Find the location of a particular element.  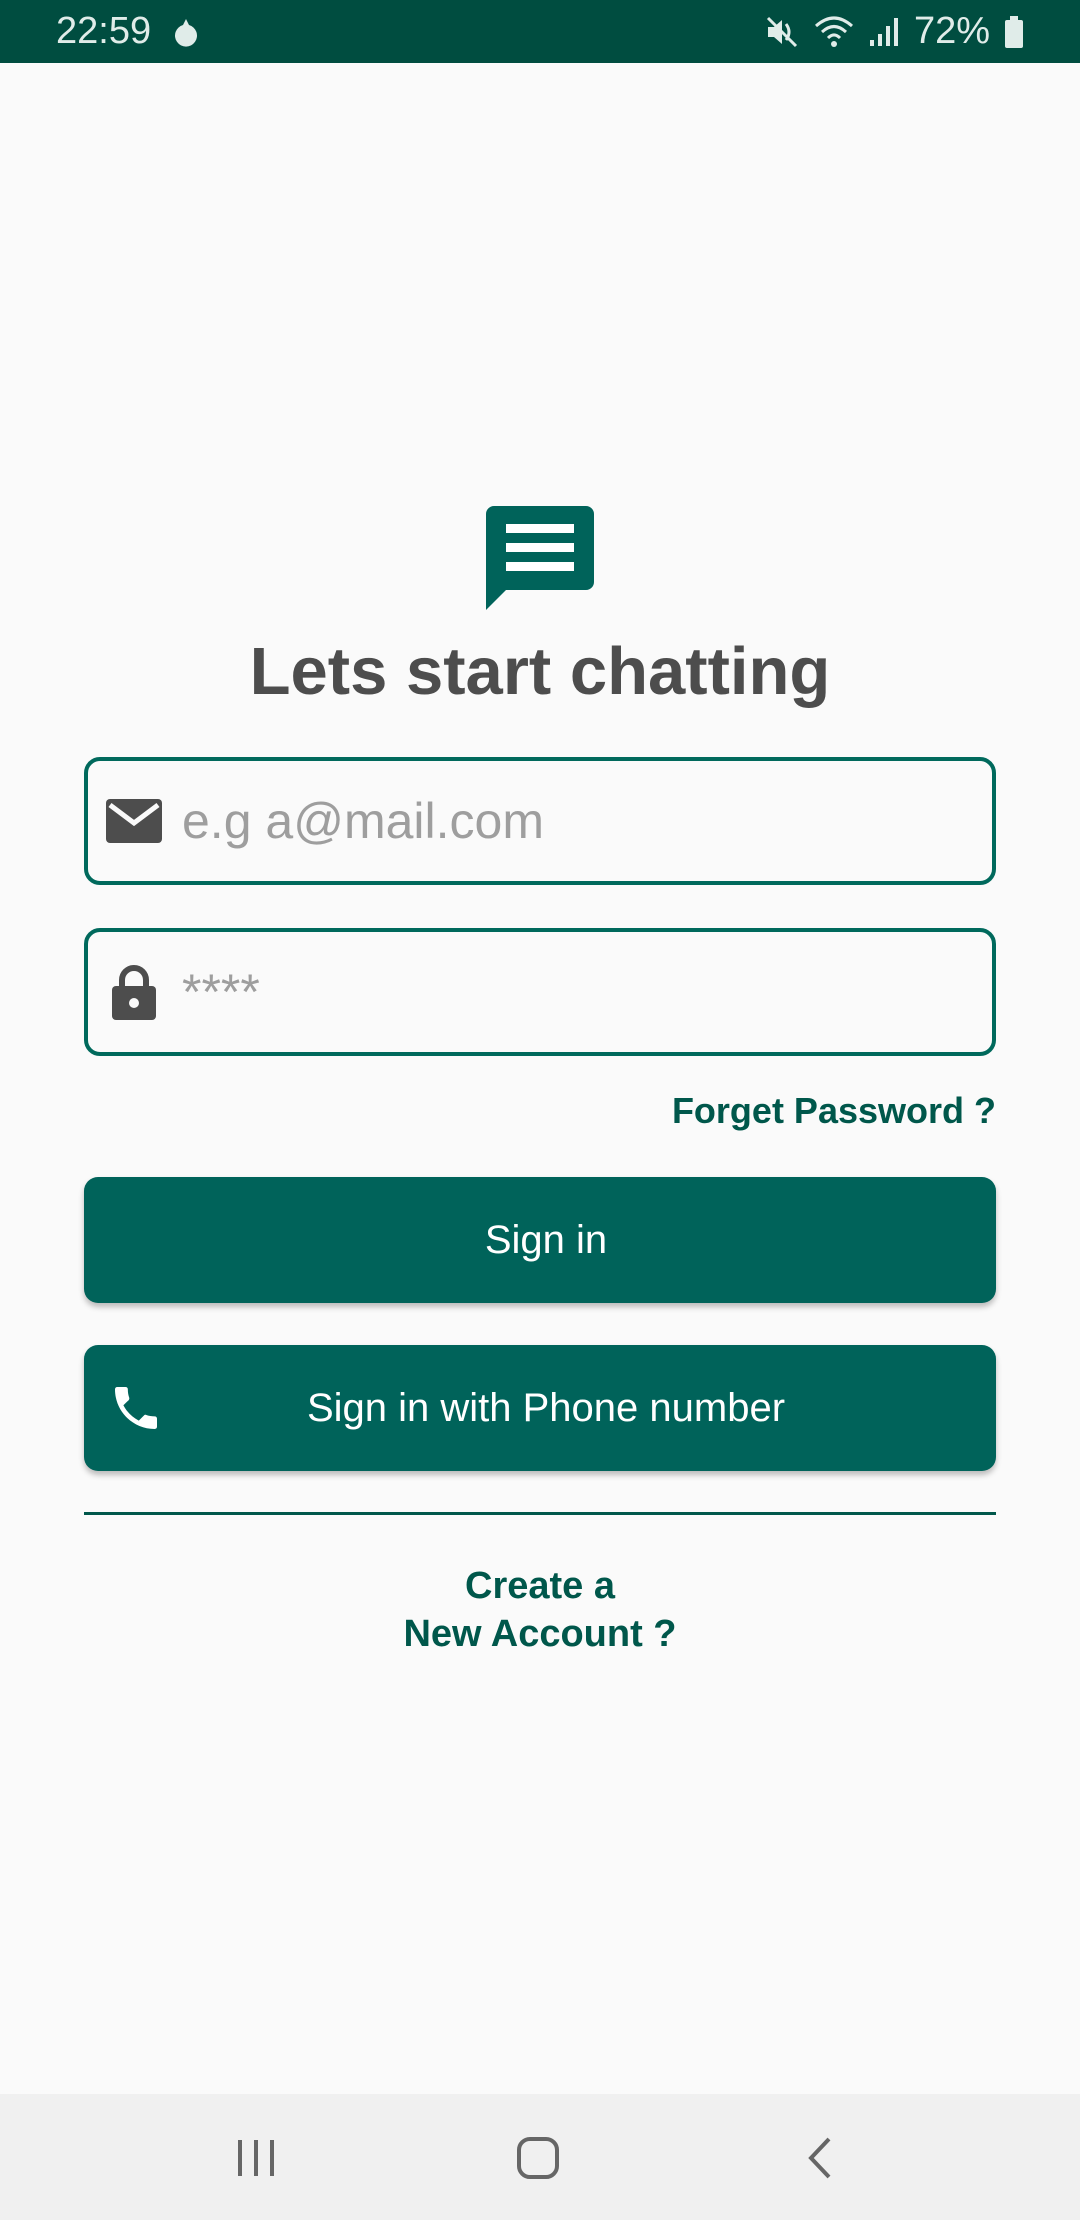

phone-icon is located at coordinates (136, 1408).